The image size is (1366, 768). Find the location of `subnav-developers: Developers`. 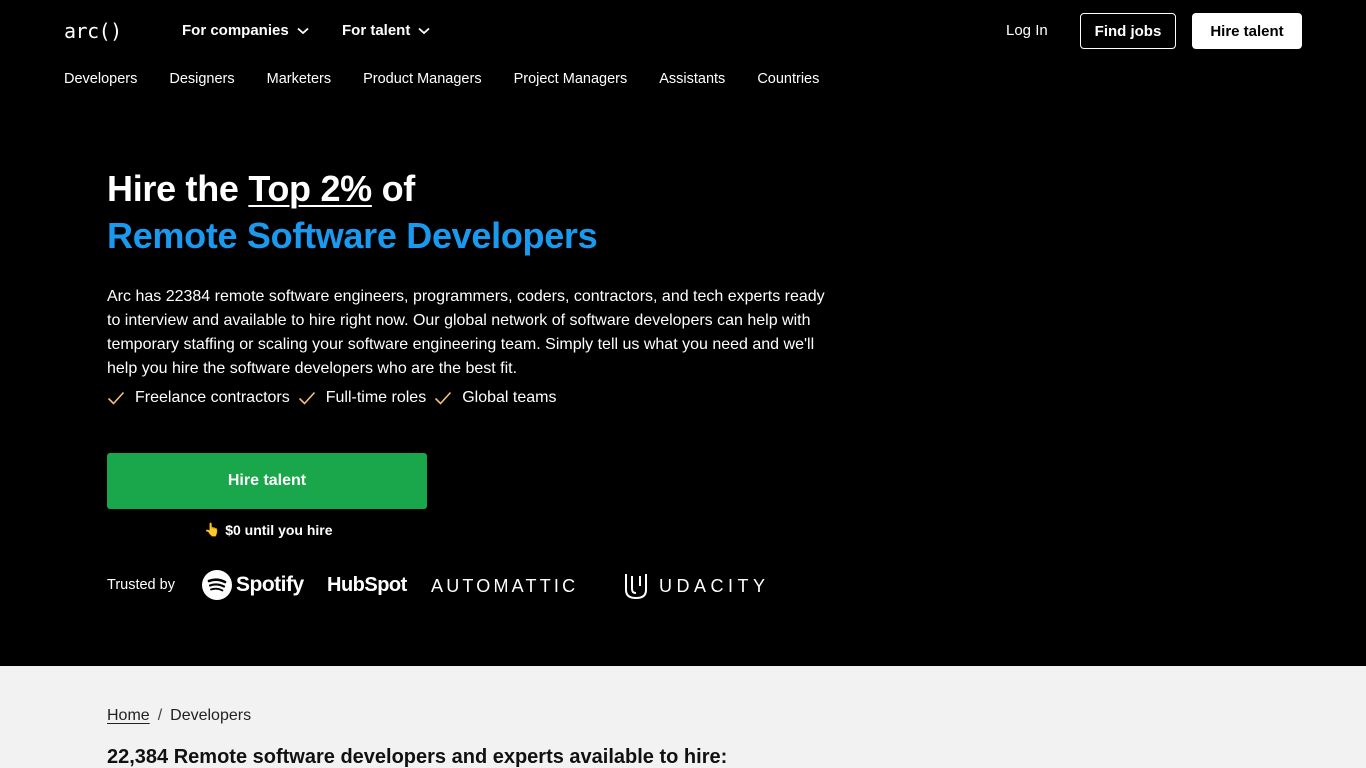

subnav-developers: Developers is located at coordinates (100, 79).